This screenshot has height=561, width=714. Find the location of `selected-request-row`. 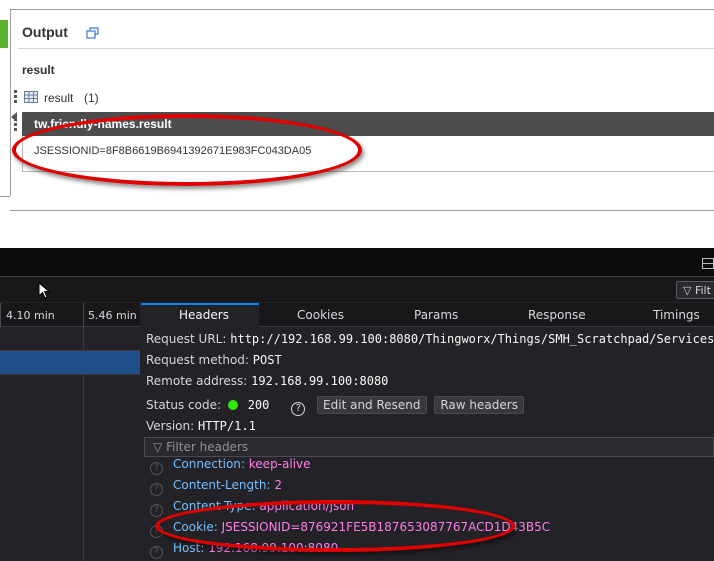

selected-request-row is located at coordinates (70, 362).